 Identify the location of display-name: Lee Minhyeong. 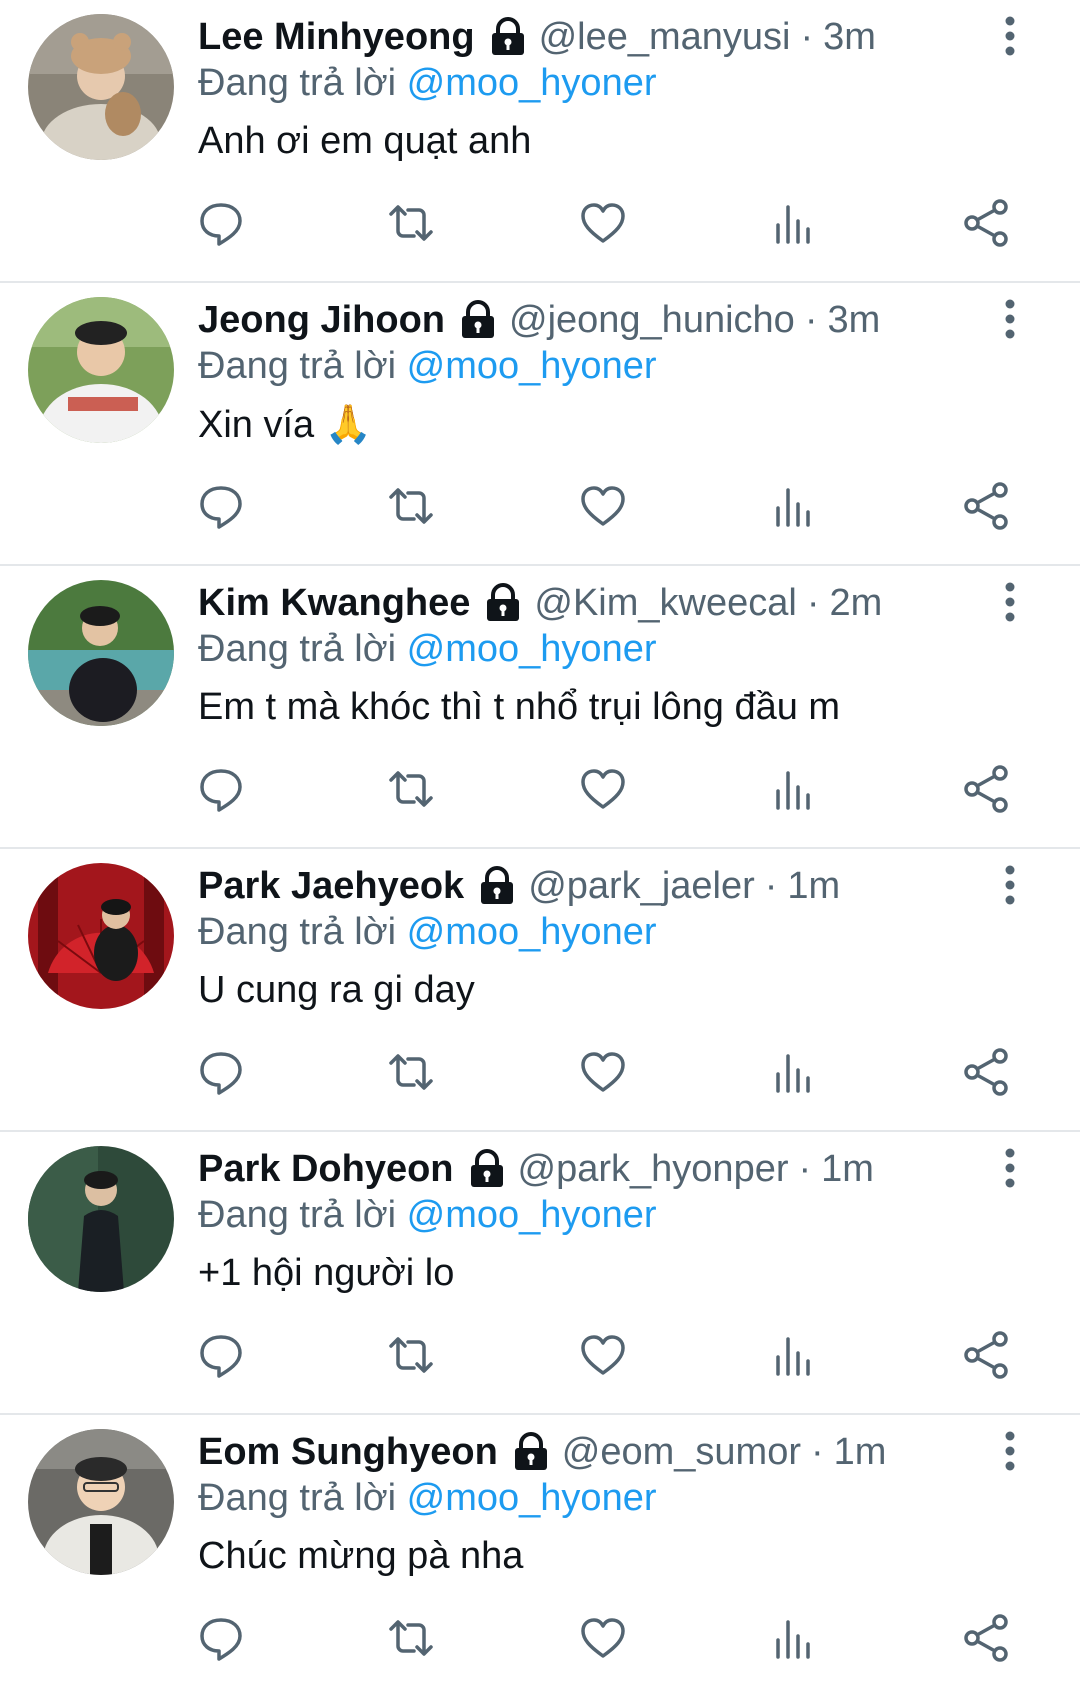
(336, 37).